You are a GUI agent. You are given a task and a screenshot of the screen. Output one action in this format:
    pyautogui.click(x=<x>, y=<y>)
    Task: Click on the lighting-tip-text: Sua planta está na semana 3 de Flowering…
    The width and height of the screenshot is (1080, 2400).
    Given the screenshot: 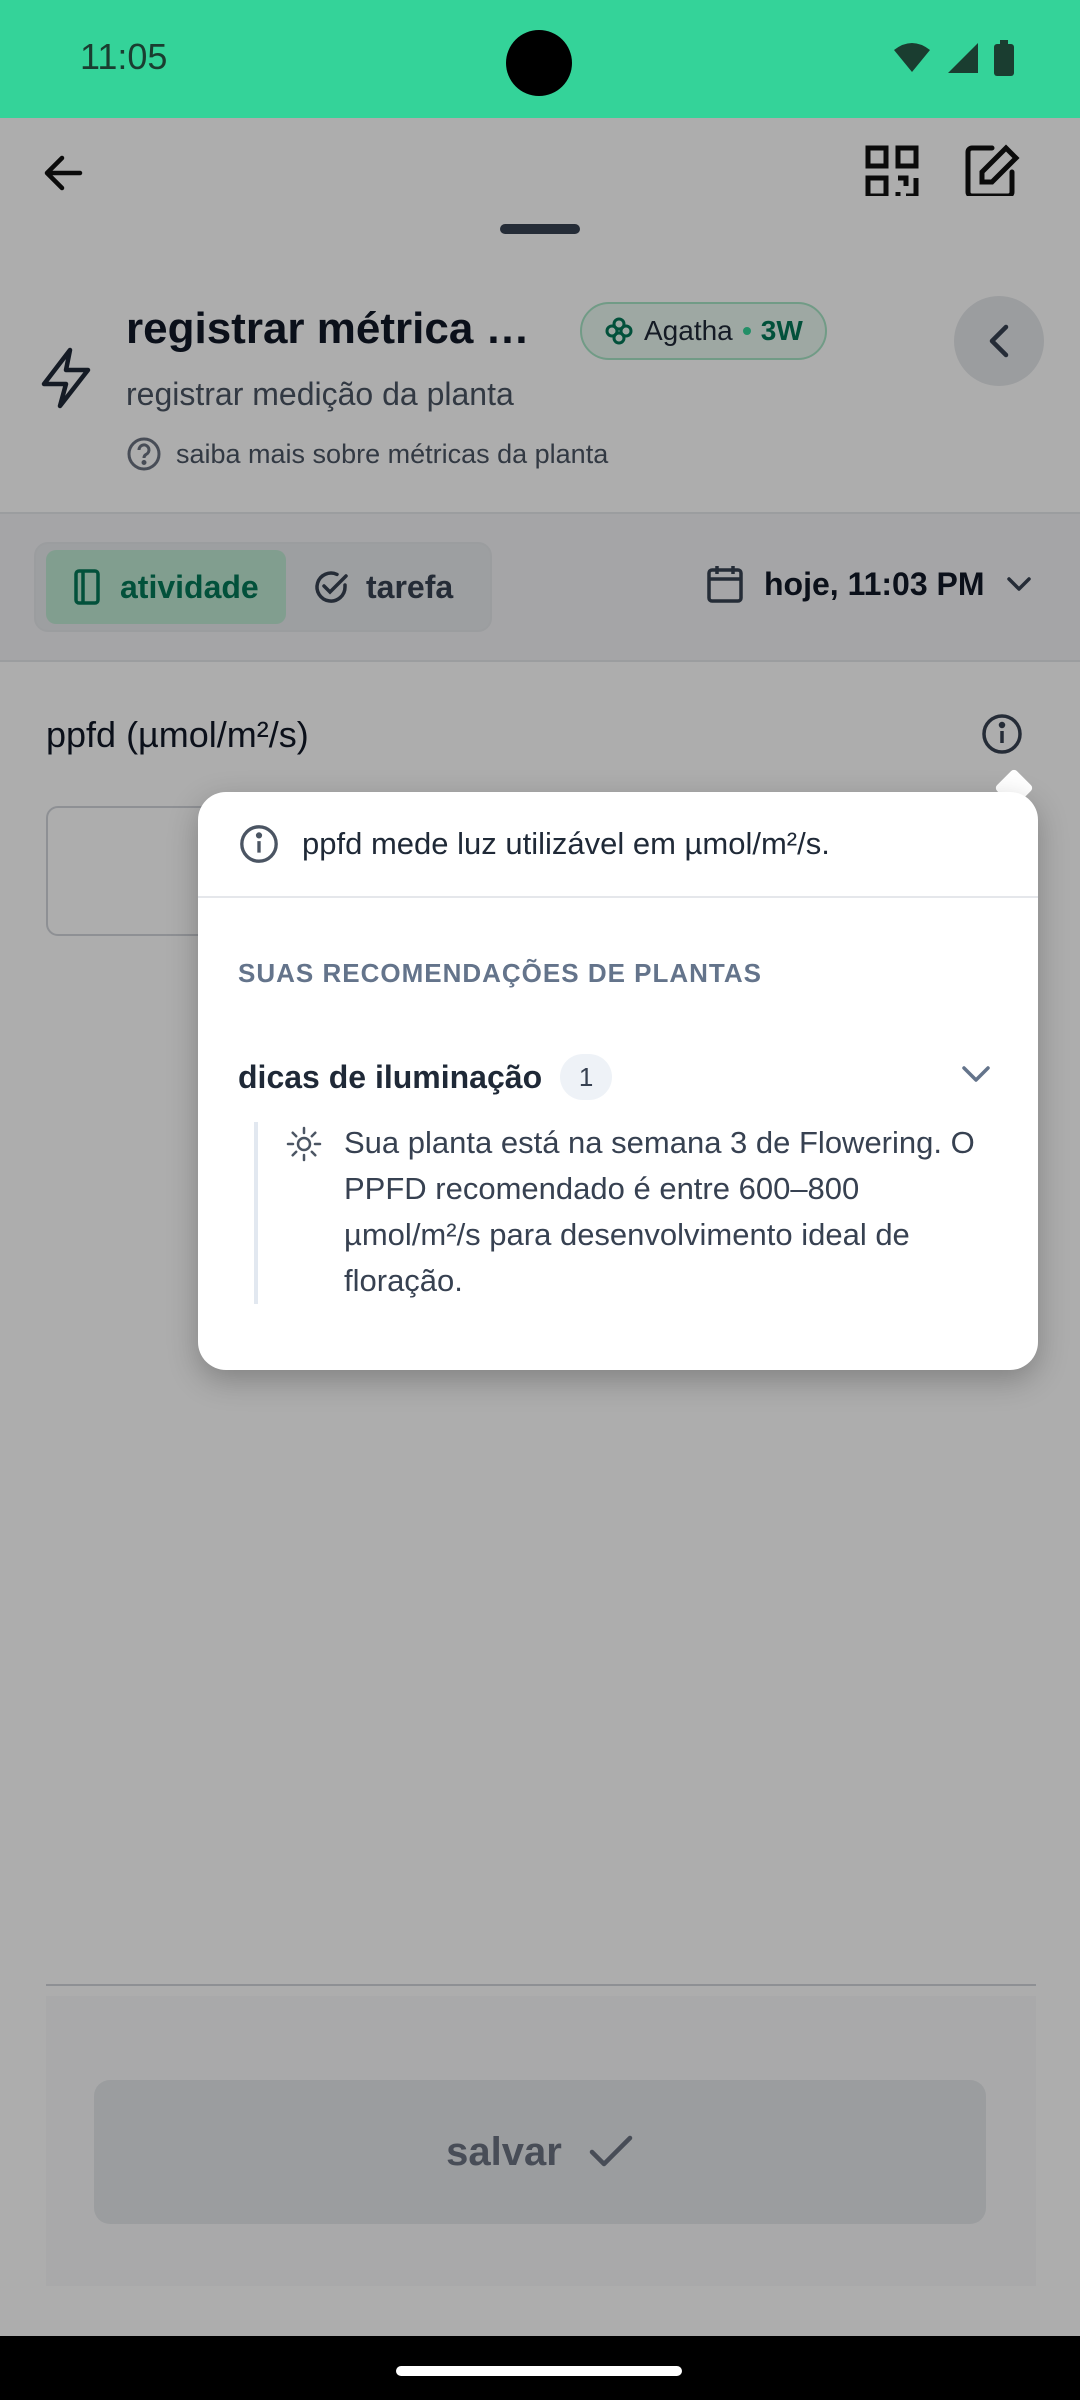 What is the action you would take?
    pyautogui.click(x=659, y=1211)
    